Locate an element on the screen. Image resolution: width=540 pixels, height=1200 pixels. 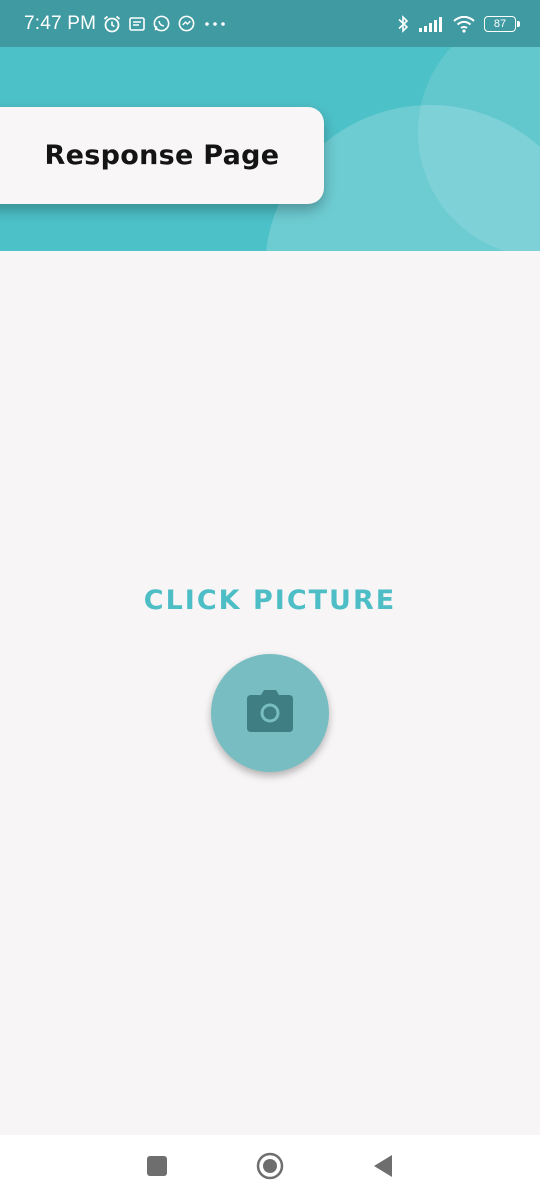
status-time: 7:47 PM is located at coordinates (60, 23).